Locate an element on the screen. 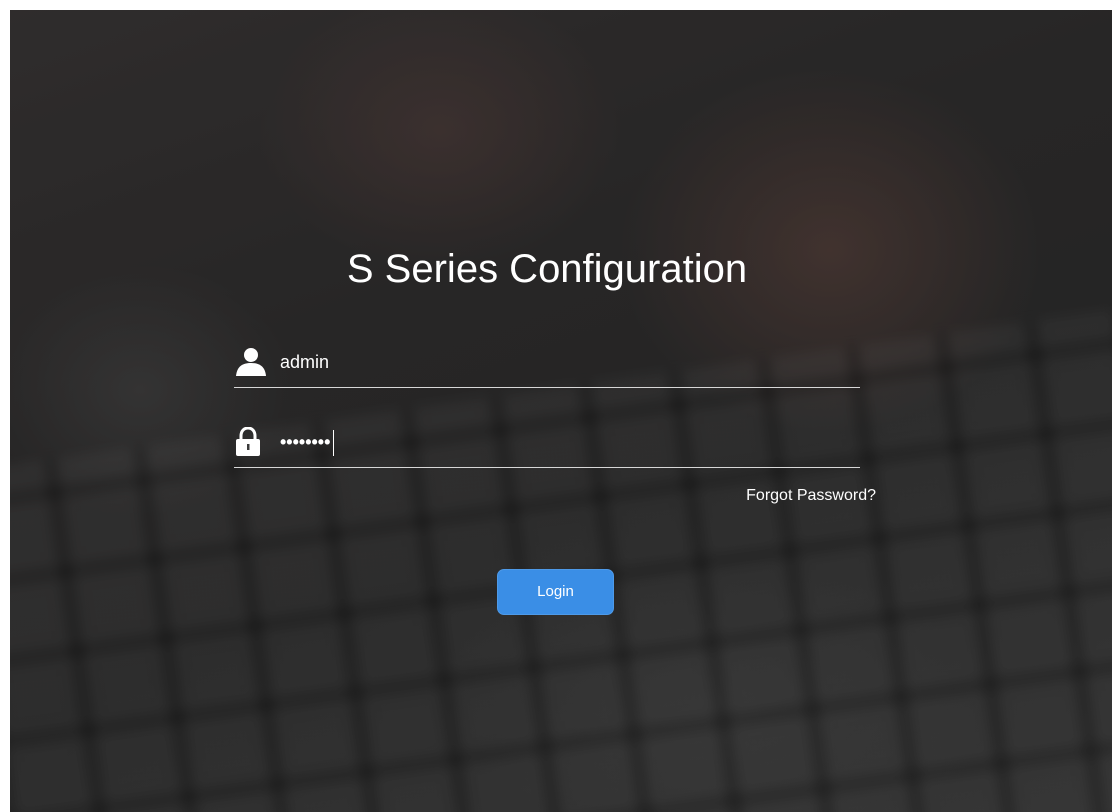 The image size is (1112, 812). user-icon is located at coordinates (252, 362).